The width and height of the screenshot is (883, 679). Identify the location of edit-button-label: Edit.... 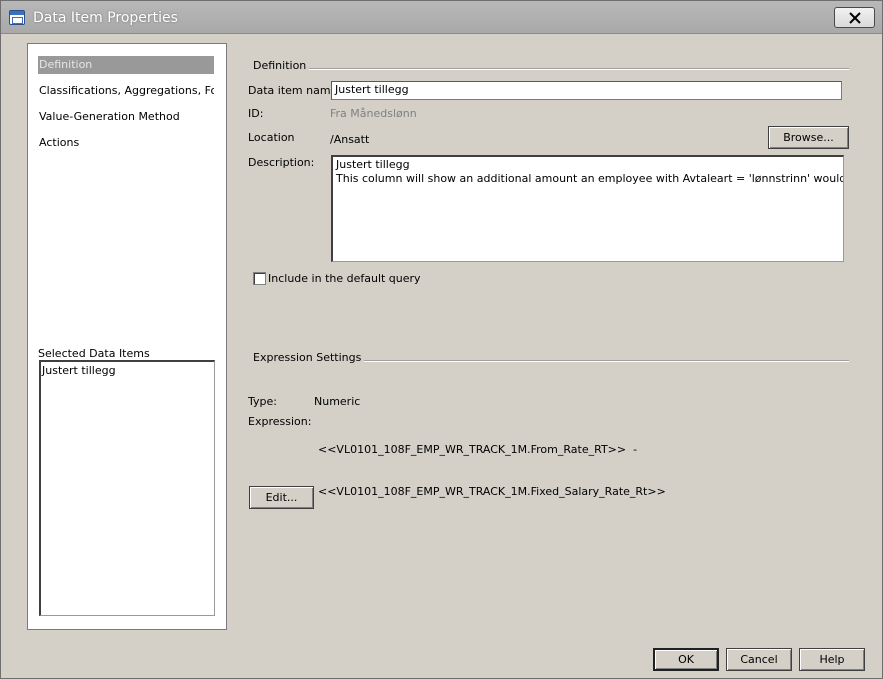
(281, 497).